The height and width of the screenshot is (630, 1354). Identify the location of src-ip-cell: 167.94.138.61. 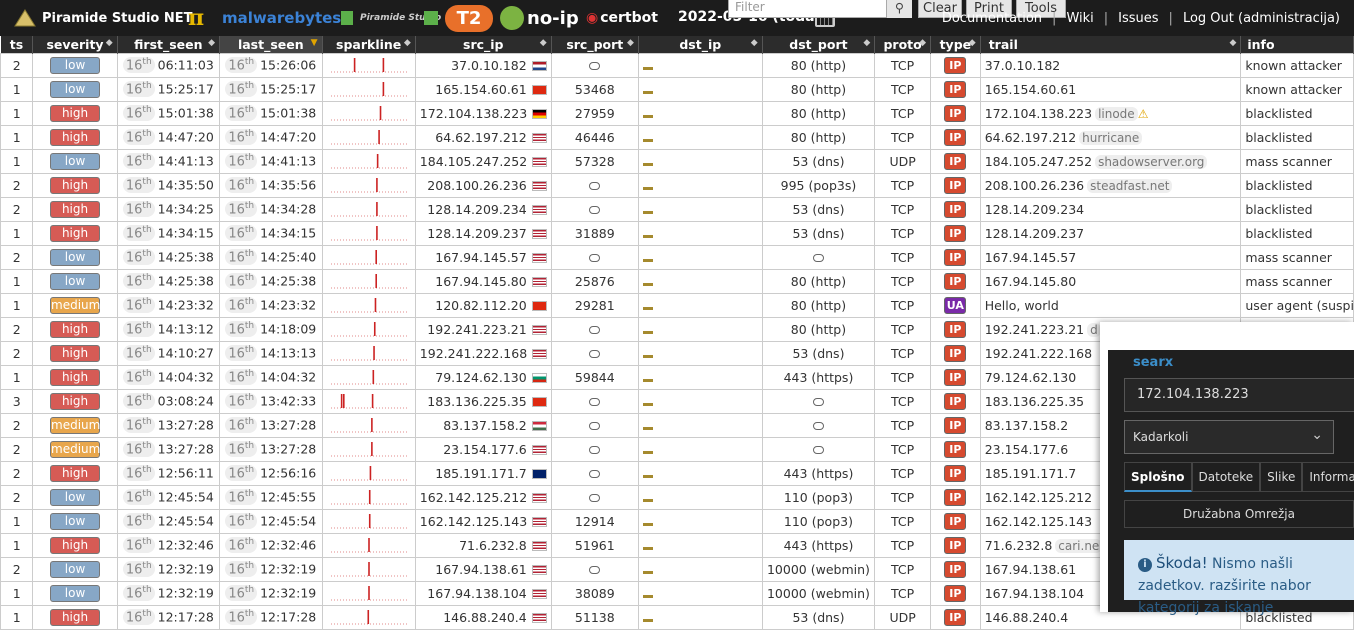
(483, 569).